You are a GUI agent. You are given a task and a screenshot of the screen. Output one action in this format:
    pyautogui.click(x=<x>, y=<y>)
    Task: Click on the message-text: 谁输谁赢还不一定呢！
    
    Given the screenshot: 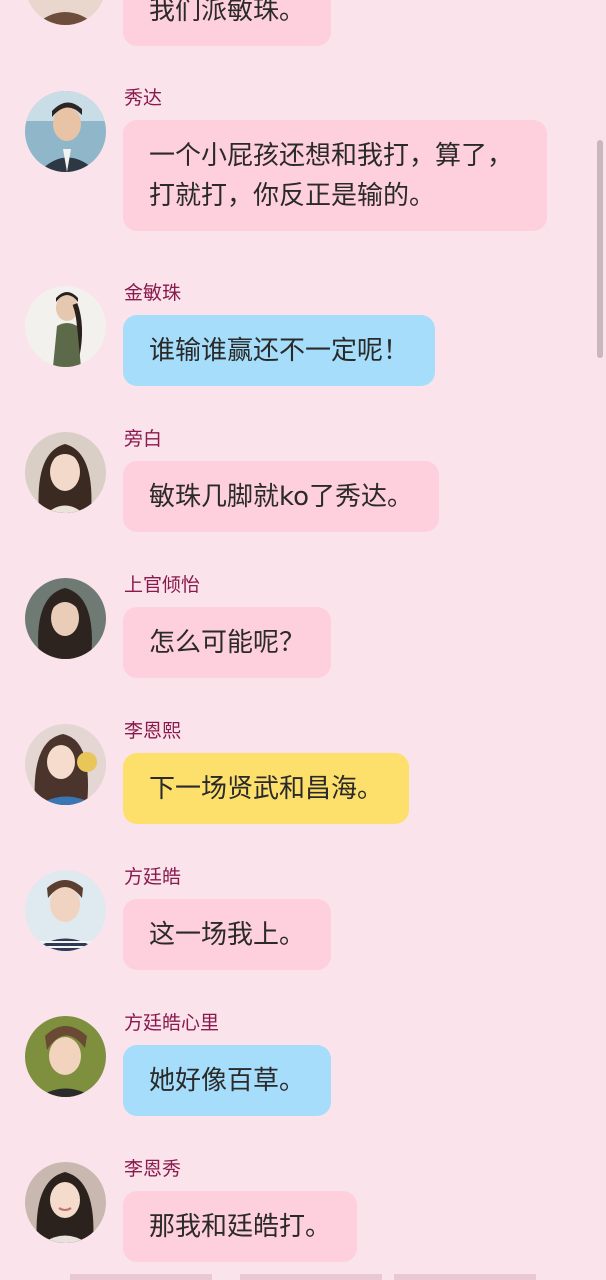 What is the action you would take?
    pyautogui.click(x=279, y=351)
    